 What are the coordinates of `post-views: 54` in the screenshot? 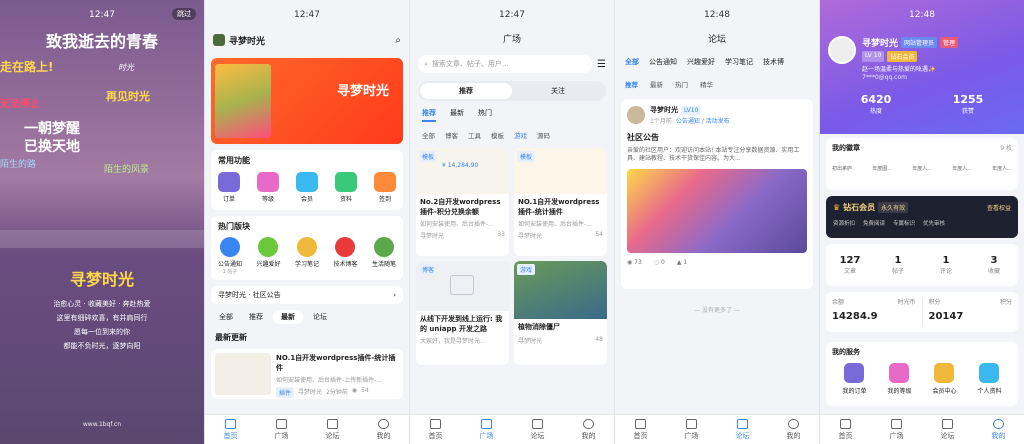 It's located at (365, 390).